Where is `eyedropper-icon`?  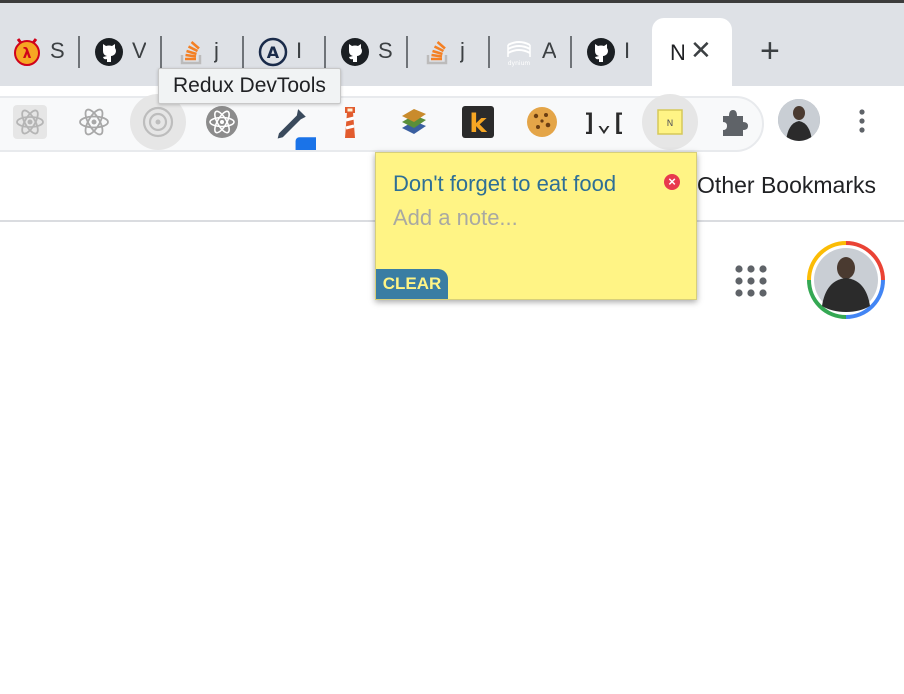
eyedropper-icon is located at coordinates (297, 132).